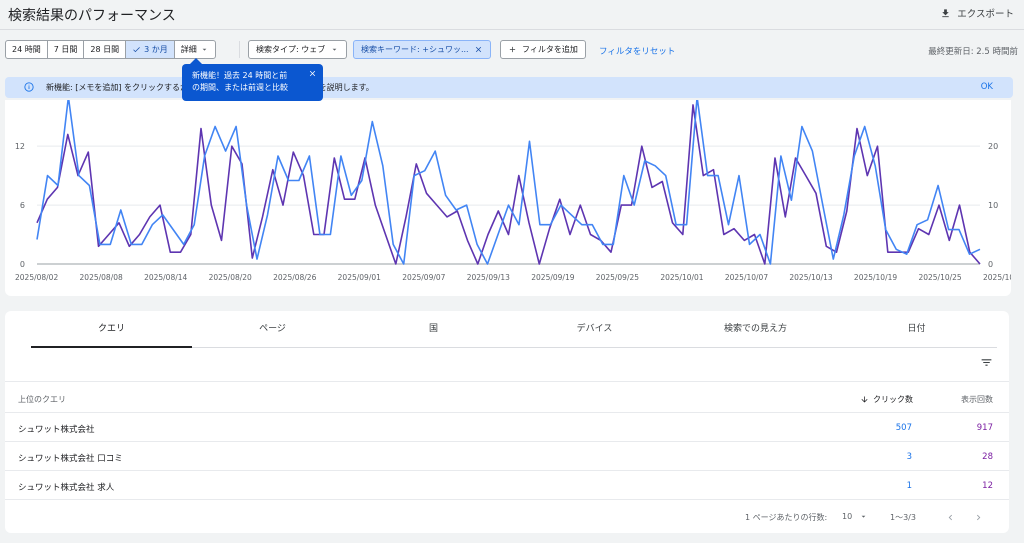 Image resolution: width=1024 pixels, height=543 pixels. Describe the element at coordinates (294, 277) in the screenshot. I see `x-tick-label: 2025/08/26` at that location.